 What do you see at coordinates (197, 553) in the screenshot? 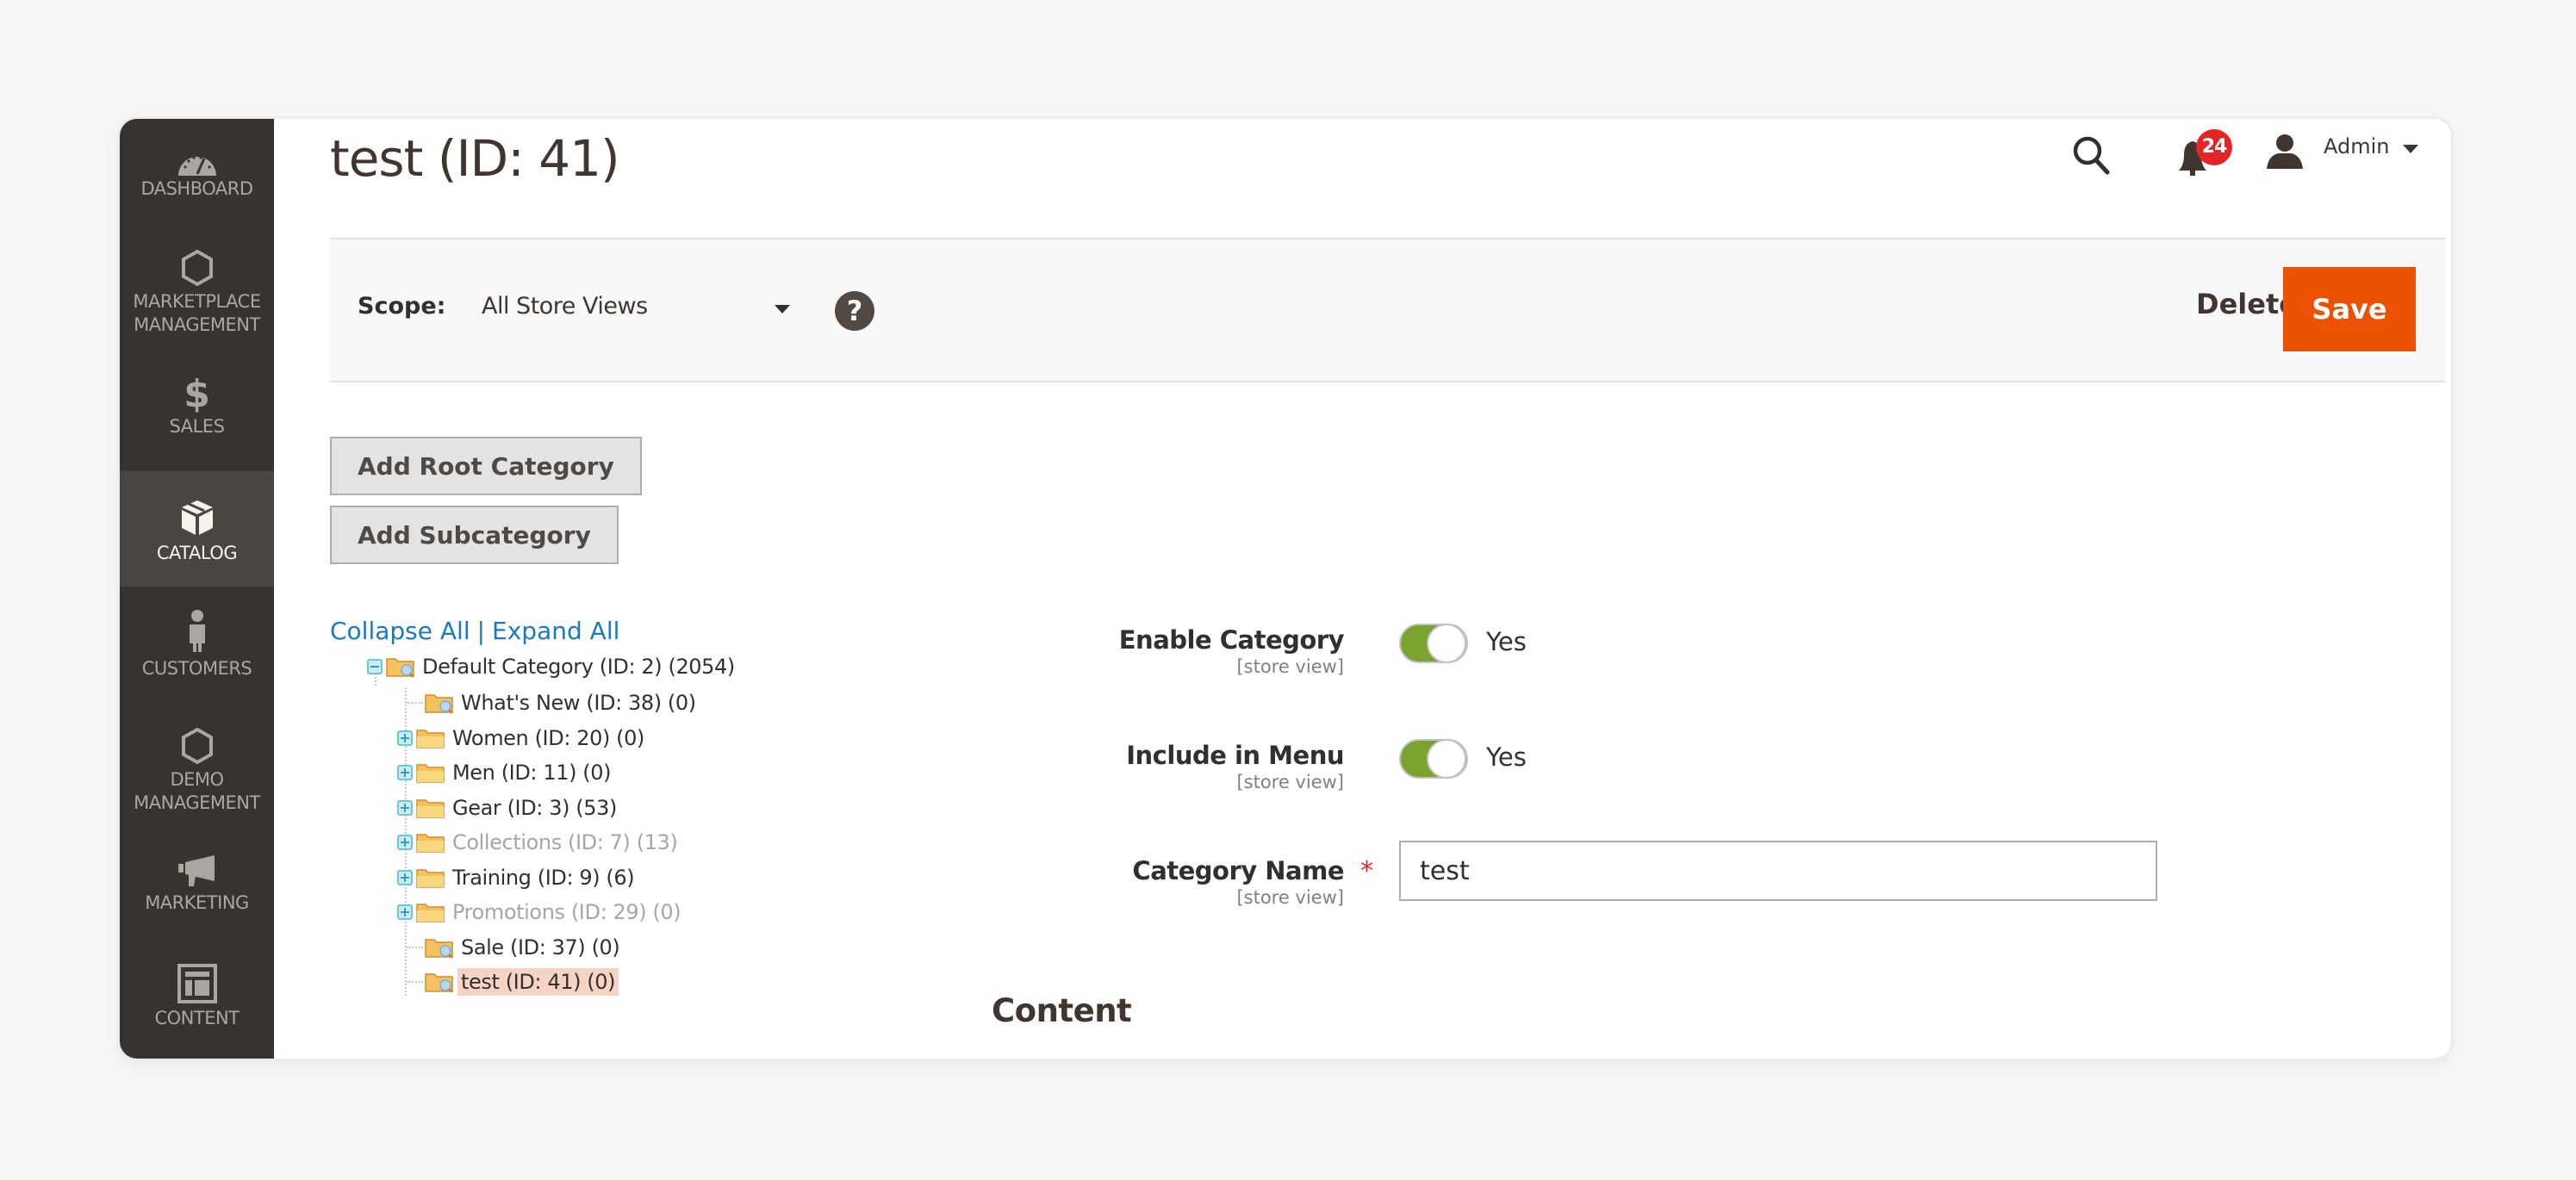
I see `sidebar-item-label: Catalog` at bounding box center [197, 553].